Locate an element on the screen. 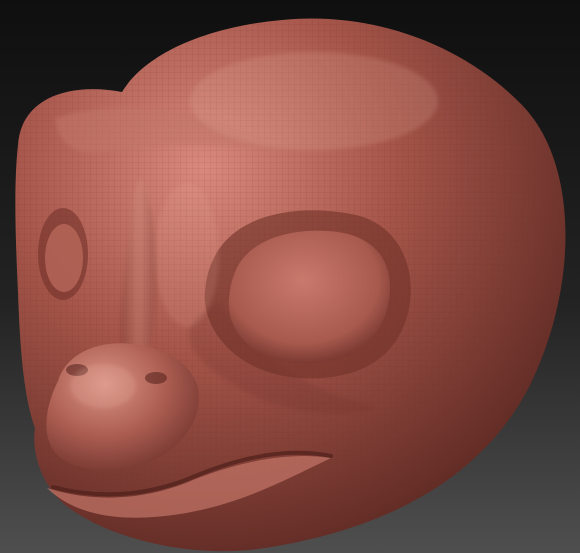 This screenshot has width=580, height=553. forehead-highlight is located at coordinates (314, 101).